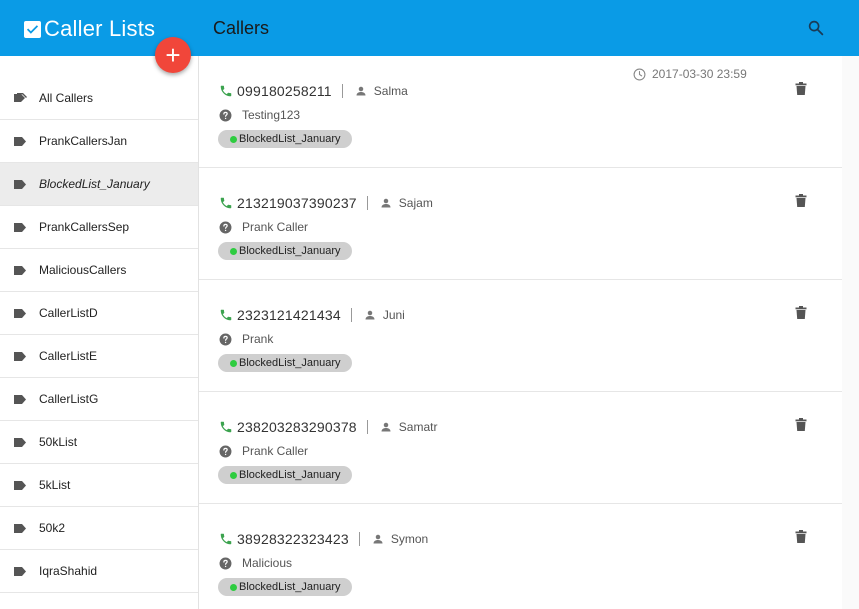 Image resolution: width=859 pixels, height=609 pixels. Describe the element at coordinates (289, 315) in the screenshot. I see `caller-phone: 2323121421434` at that location.